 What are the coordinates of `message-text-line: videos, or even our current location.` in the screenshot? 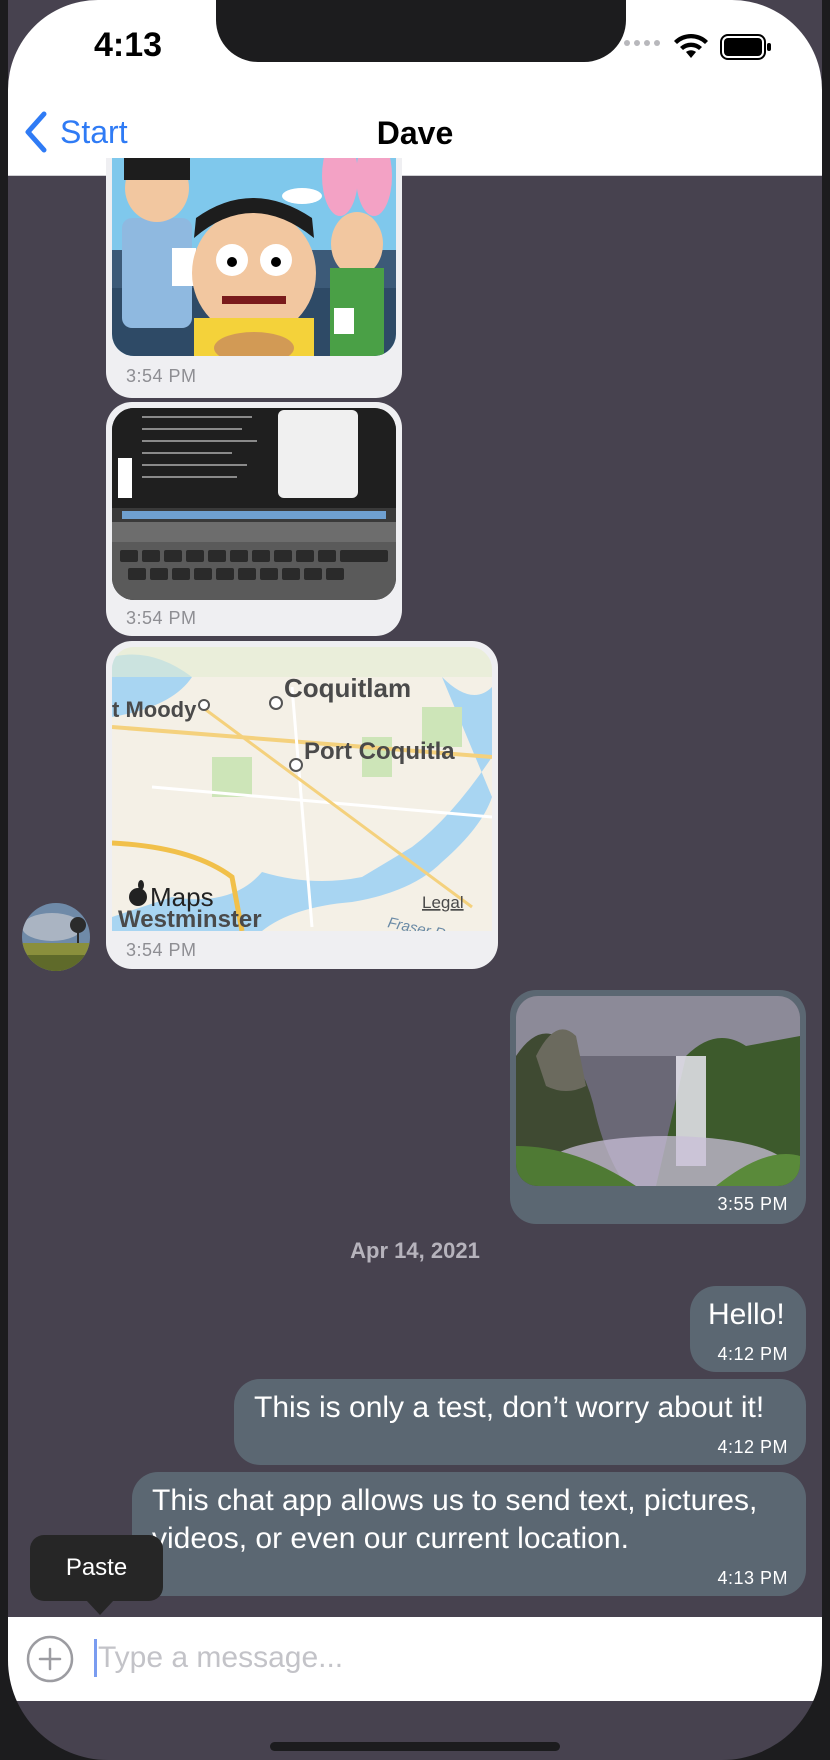 It's located at (390, 1538).